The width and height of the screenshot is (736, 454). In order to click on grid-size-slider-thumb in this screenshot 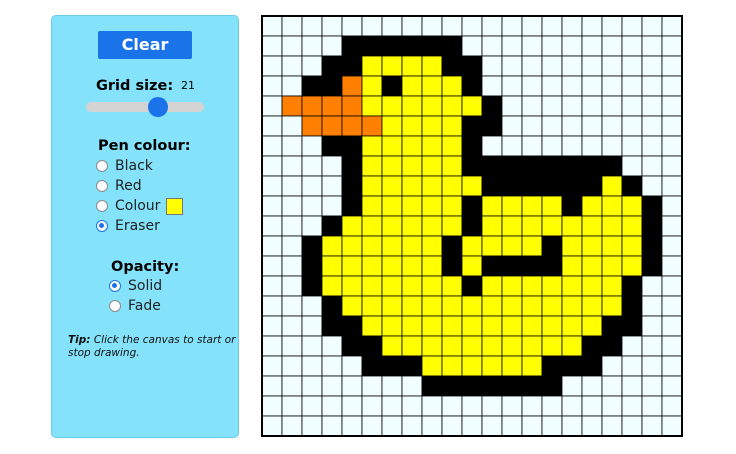, I will do `click(158, 107)`.